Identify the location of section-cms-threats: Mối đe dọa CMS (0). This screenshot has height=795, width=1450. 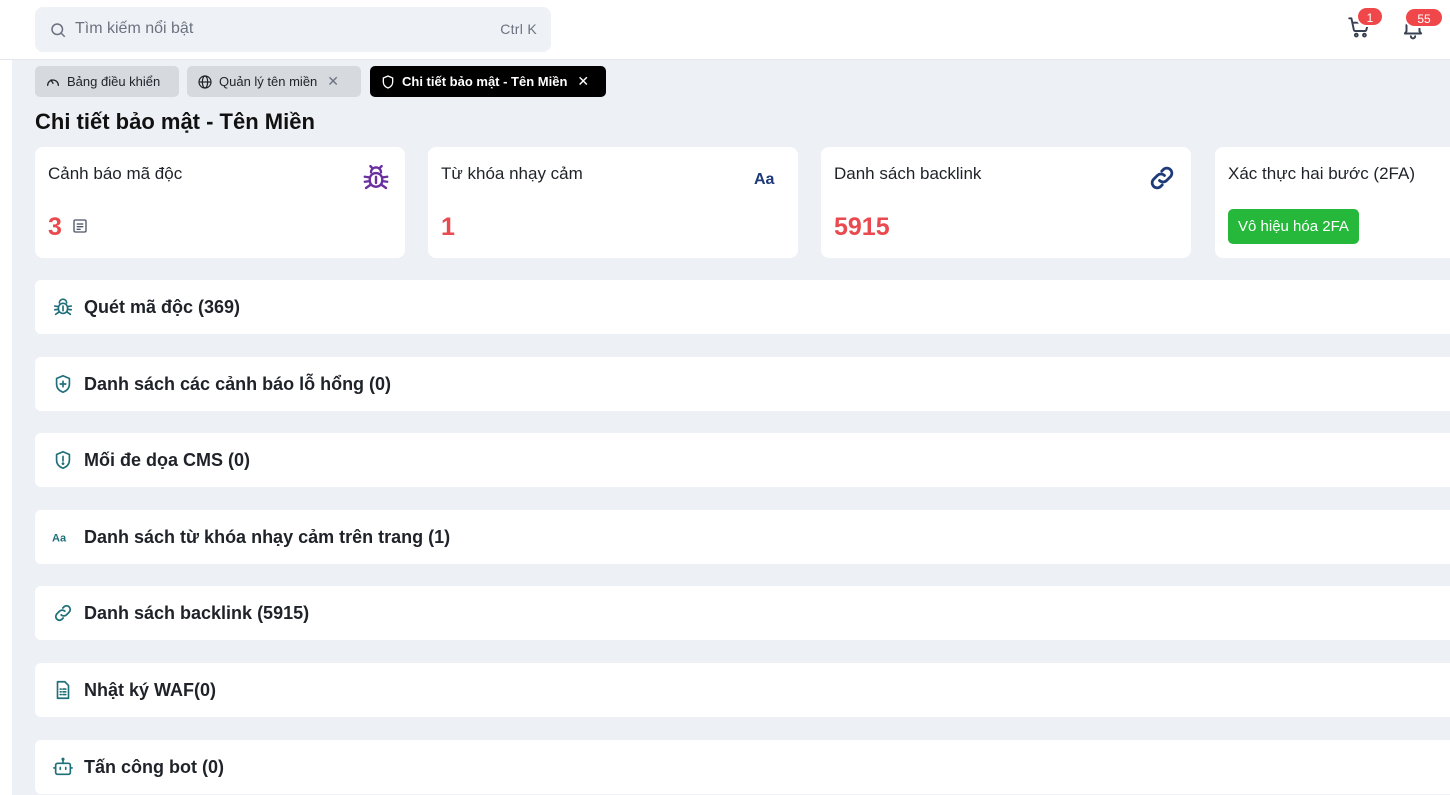
(742, 460).